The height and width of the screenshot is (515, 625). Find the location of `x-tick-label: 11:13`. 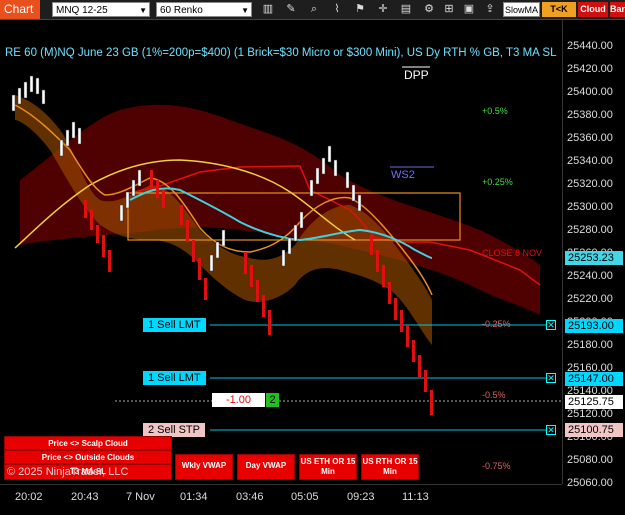

x-tick-label: 11:13 is located at coordinates (415, 497).